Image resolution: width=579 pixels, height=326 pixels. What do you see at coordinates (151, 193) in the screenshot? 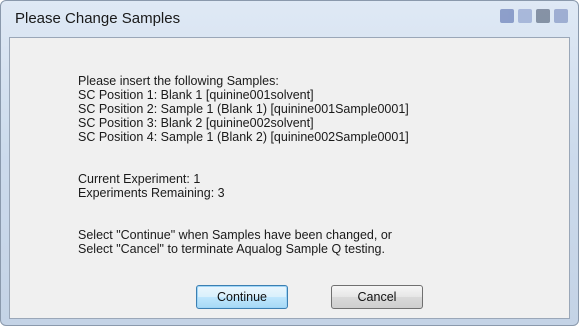
I see `experiments-remaining: Experiments Remaining: 3` at bounding box center [151, 193].